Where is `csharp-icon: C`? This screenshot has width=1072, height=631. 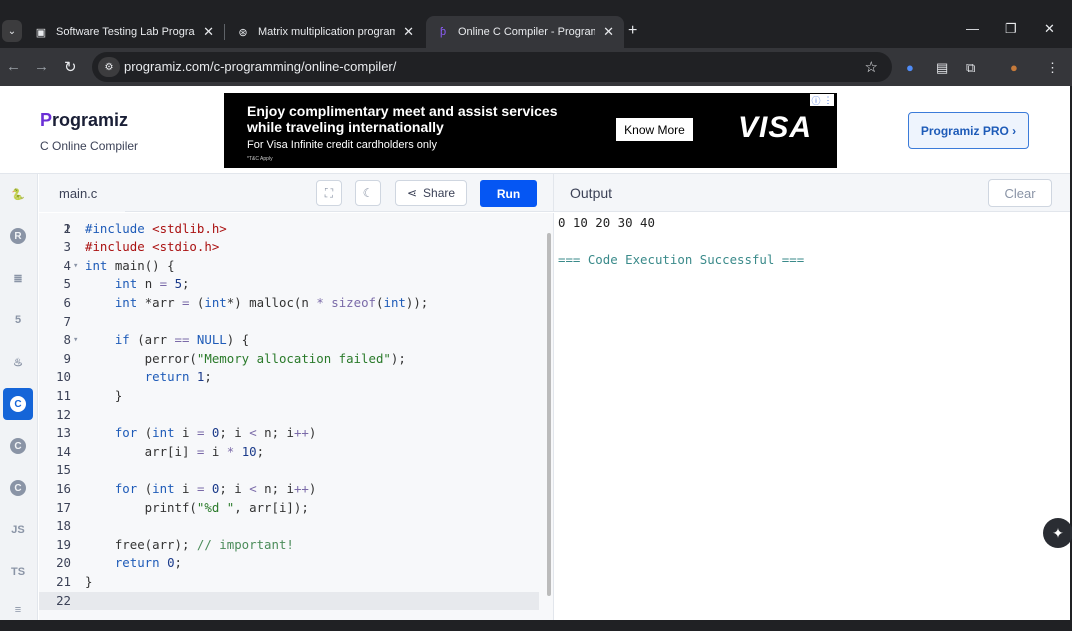
csharp-icon: C is located at coordinates (18, 488).